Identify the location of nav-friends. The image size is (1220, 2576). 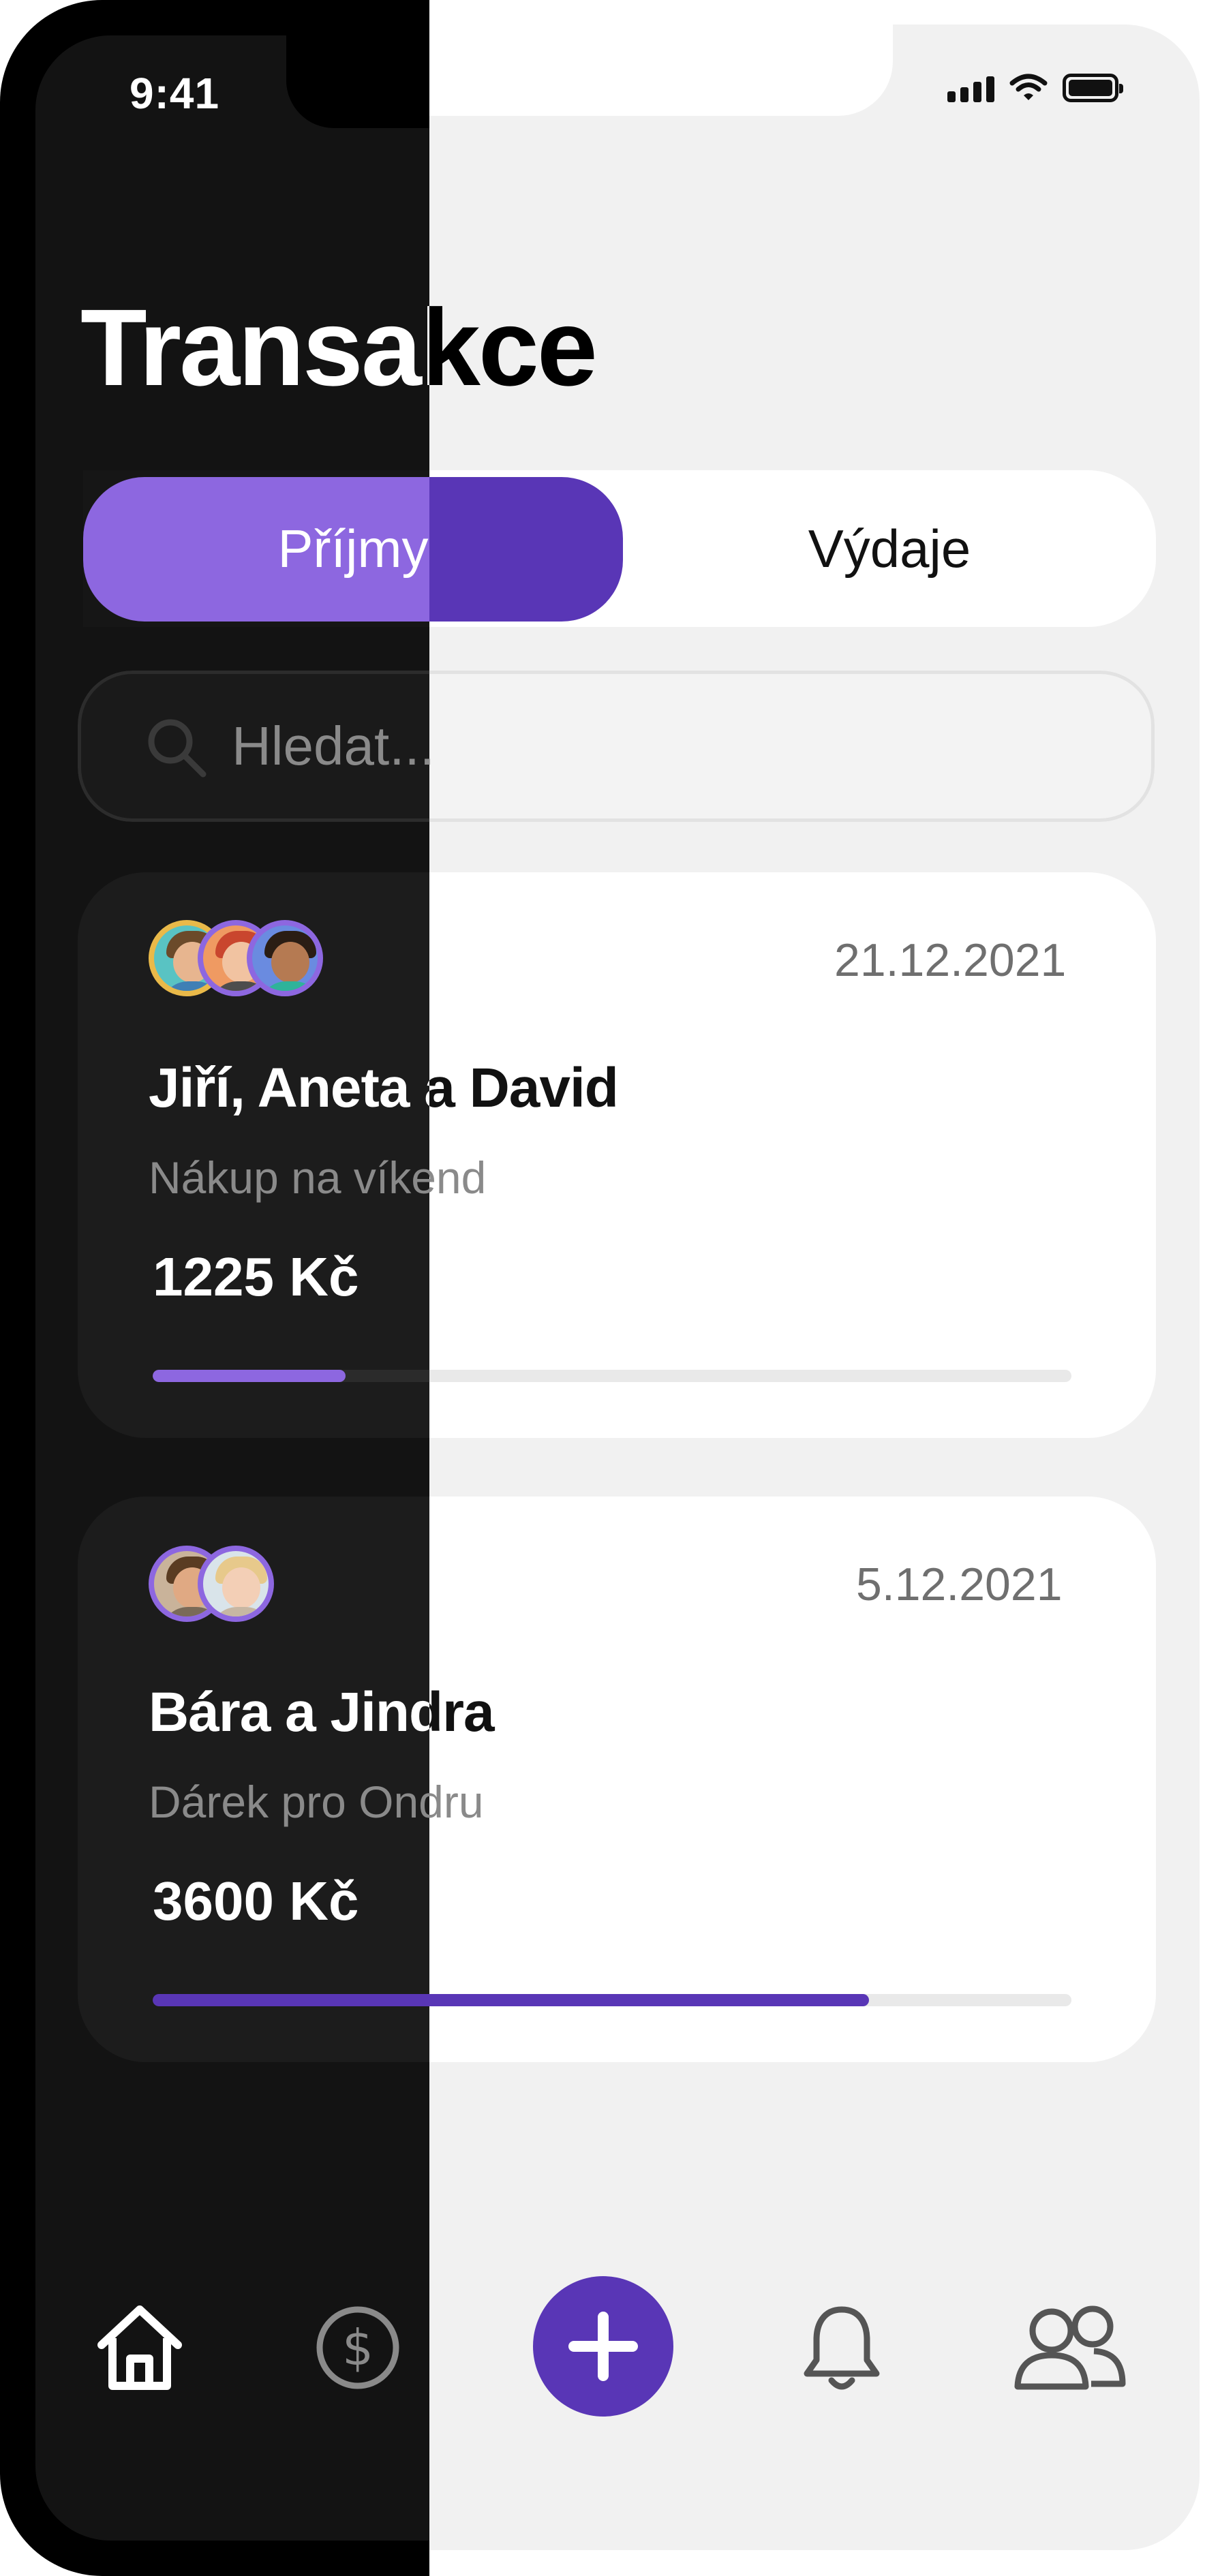
(1070, 2348).